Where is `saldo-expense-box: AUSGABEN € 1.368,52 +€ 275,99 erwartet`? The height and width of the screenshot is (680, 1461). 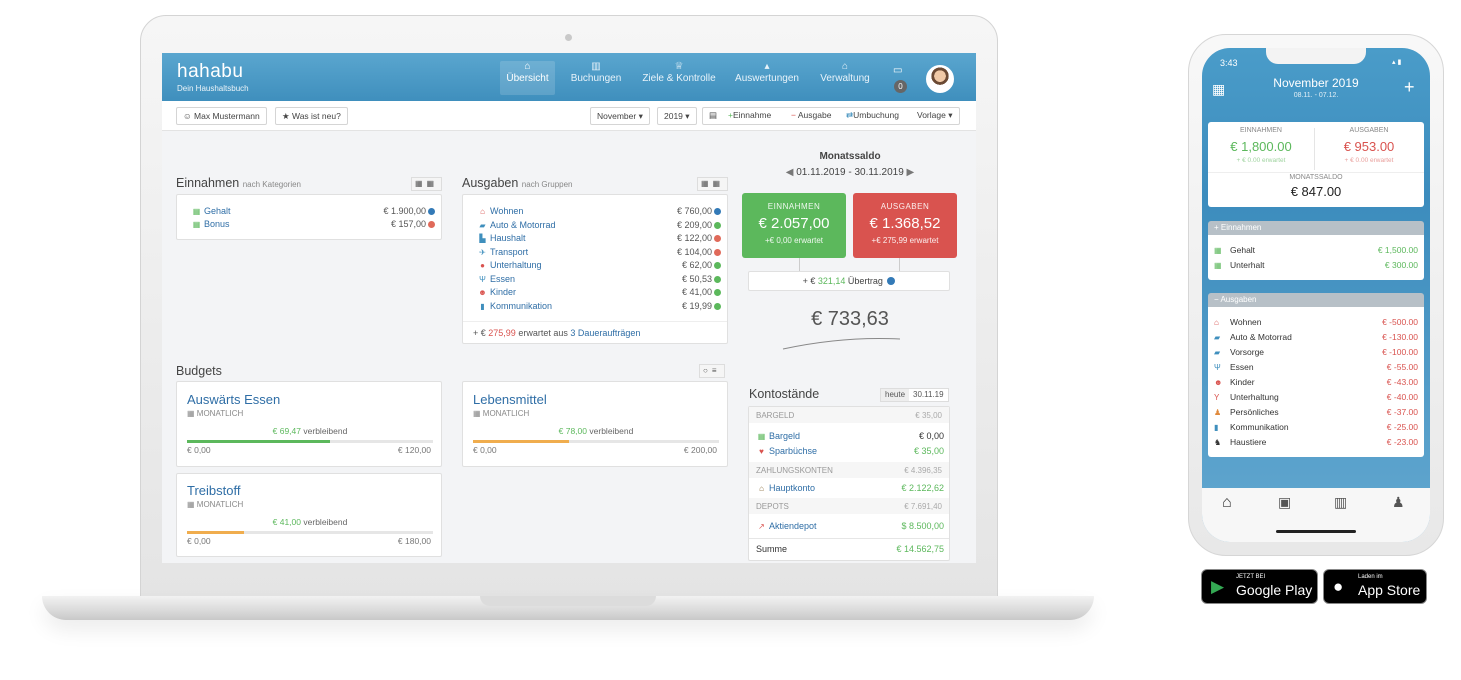
saldo-expense-box: AUSGABEN € 1.368,52 +€ 275,99 erwartet is located at coordinates (905, 225).